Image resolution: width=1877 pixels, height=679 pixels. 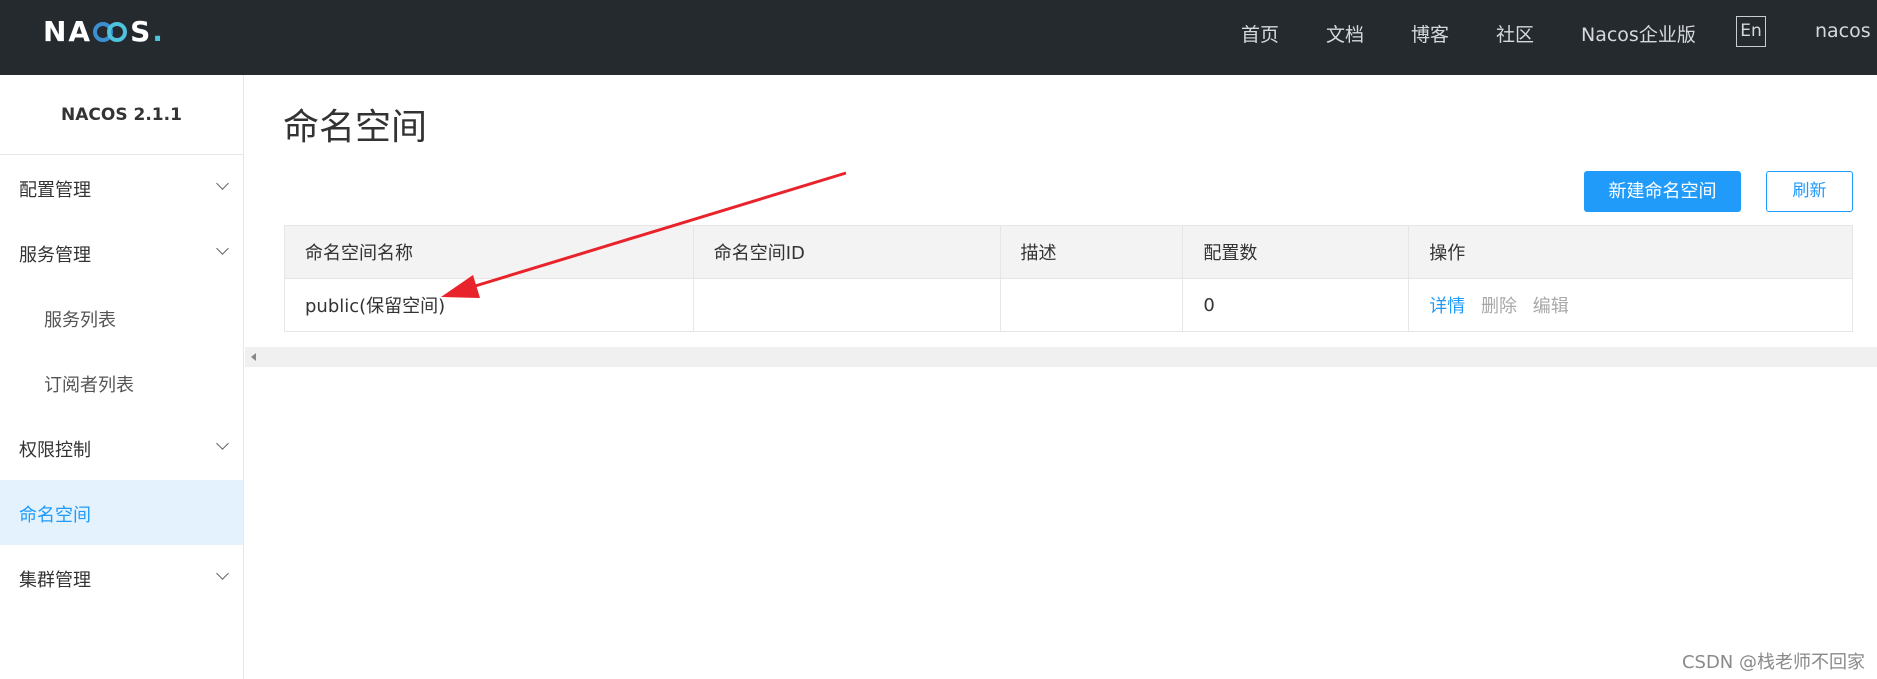 What do you see at coordinates (1843, 31) in the screenshot?
I see `user-menu: nacos` at bounding box center [1843, 31].